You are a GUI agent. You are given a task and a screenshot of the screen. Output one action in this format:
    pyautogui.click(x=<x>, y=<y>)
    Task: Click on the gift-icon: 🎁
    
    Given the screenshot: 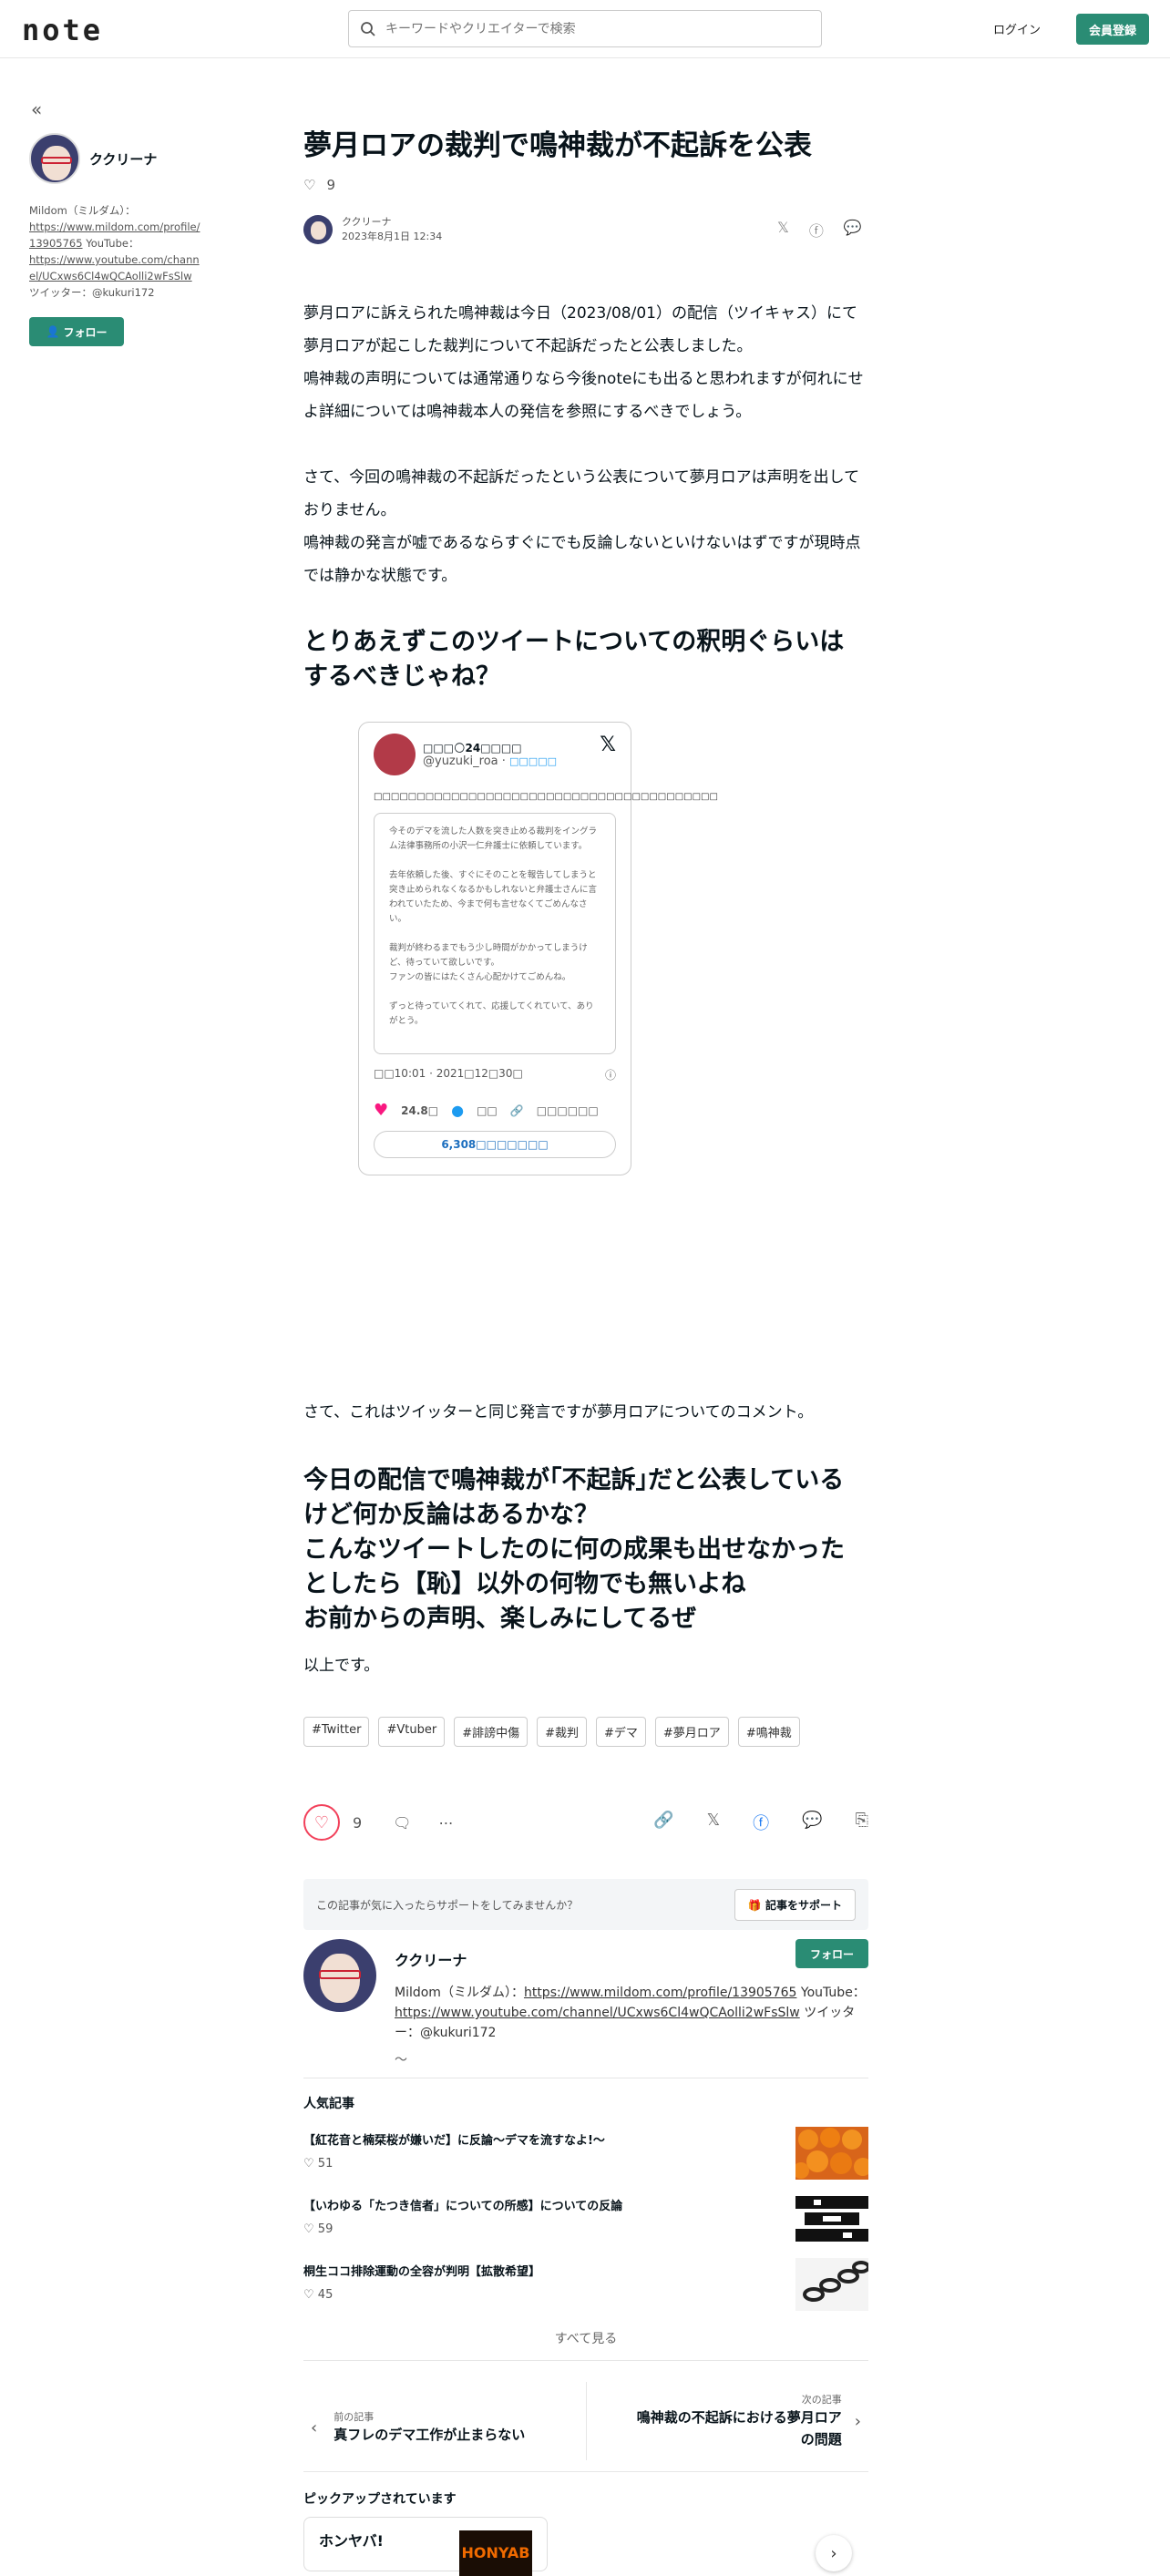 What is the action you would take?
    pyautogui.click(x=756, y=1905)
    